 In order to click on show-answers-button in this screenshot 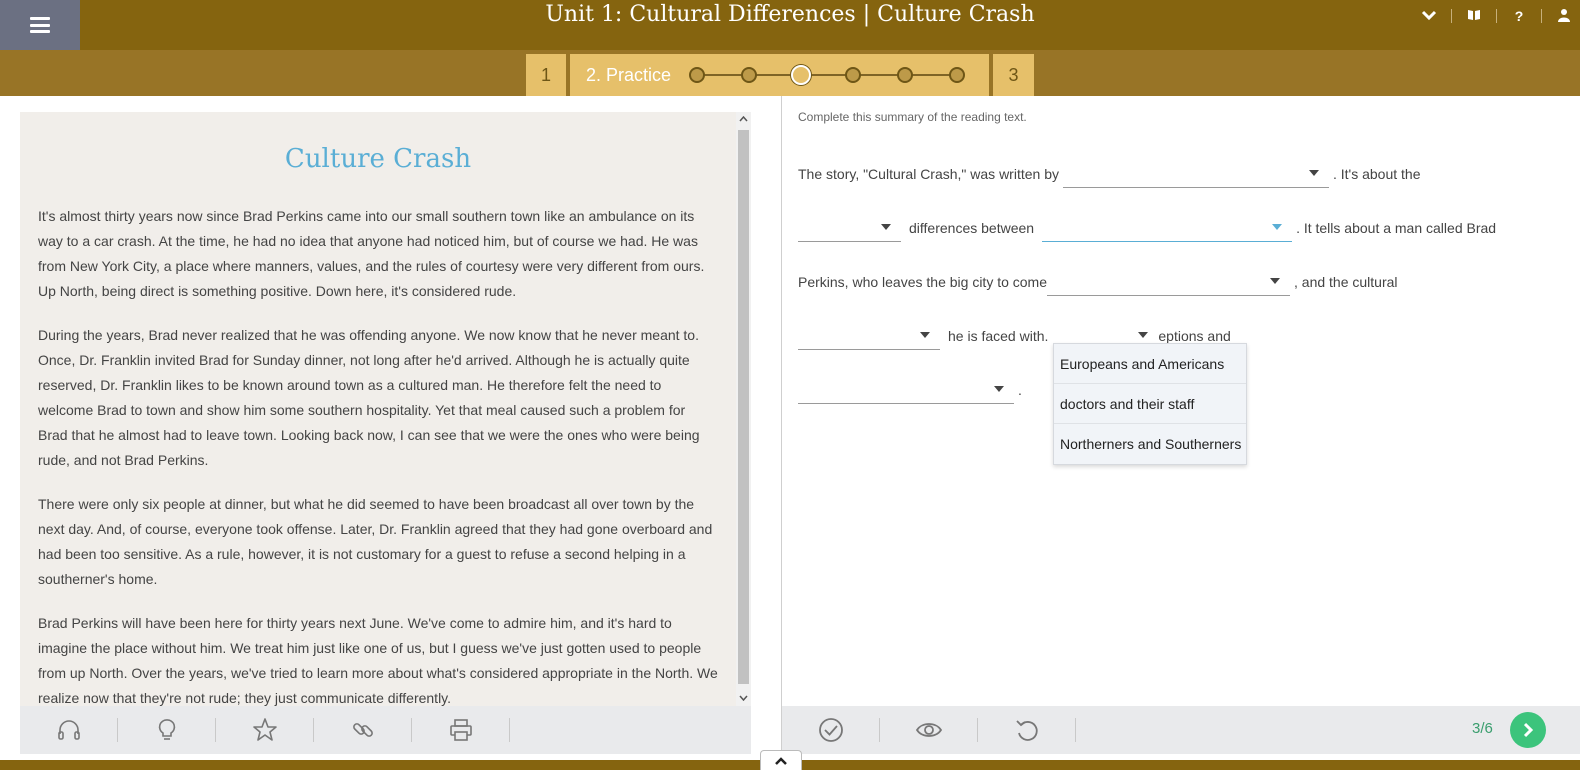, I will do `click(929, 730)`.